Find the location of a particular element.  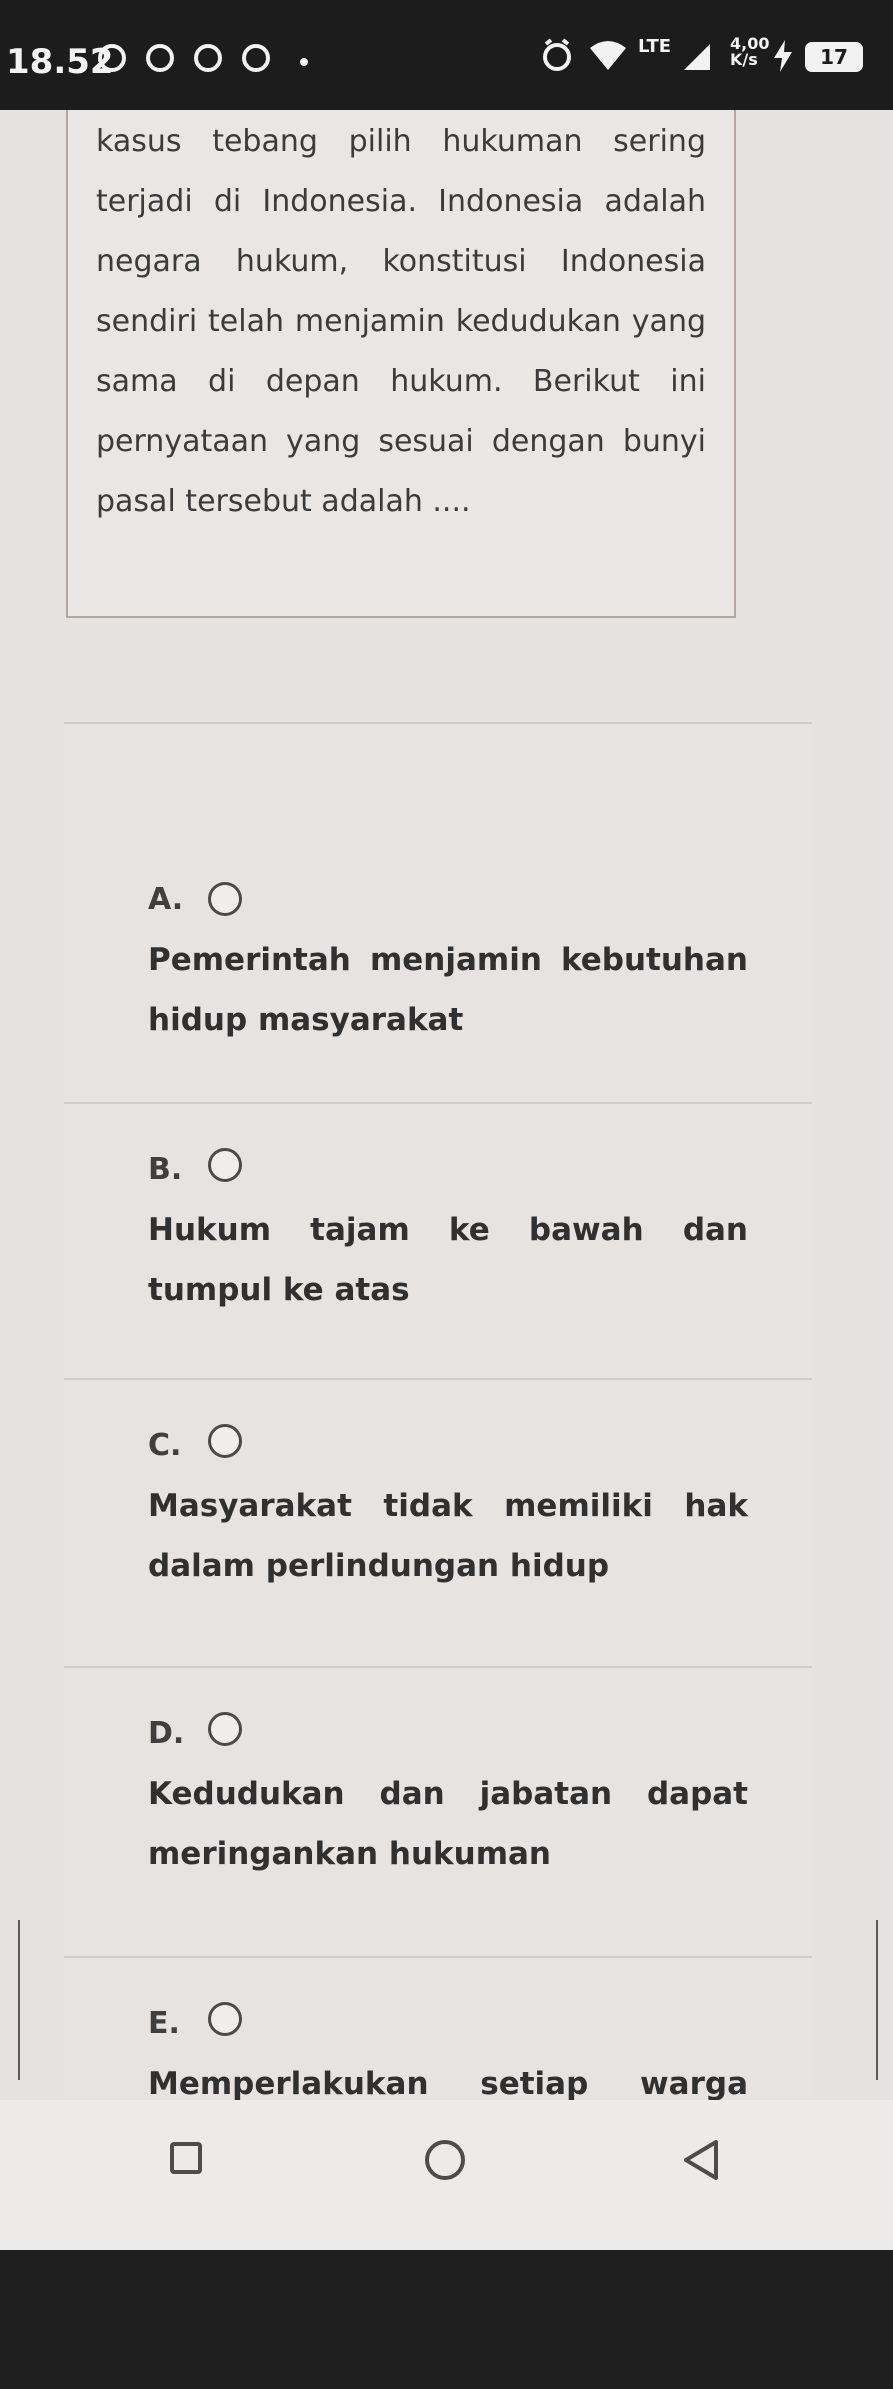

back-icon is located at coordinates (700, 2160).